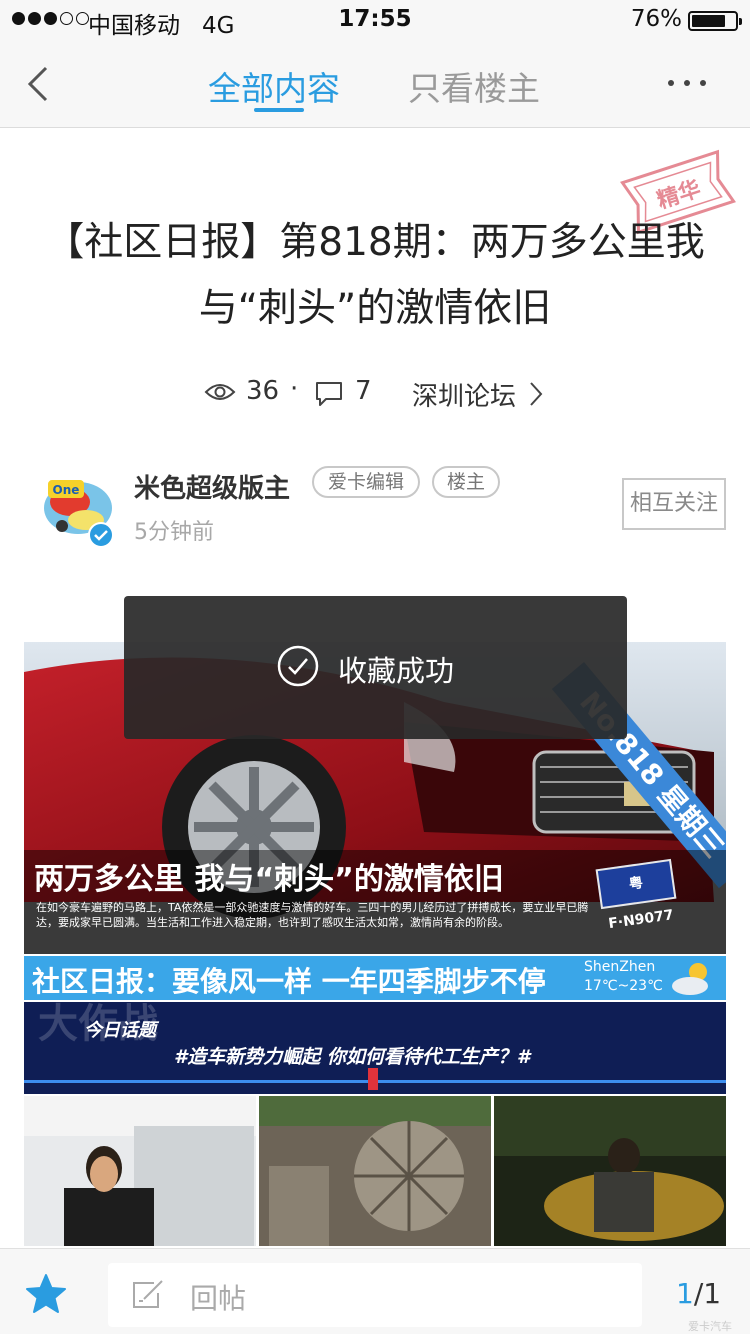 Image resolution: width=750 pixels, height=1334 pixels. What do you see at coordinates (329, 394) in the screenshot?
I see `comment-icon` at bounding box center [329, 394].